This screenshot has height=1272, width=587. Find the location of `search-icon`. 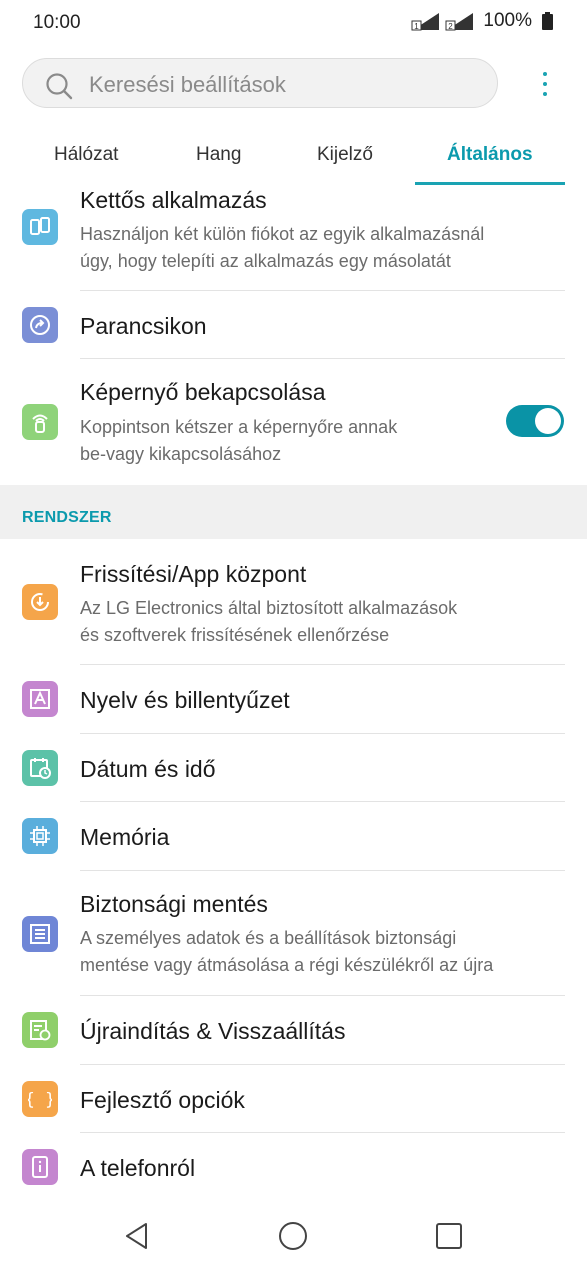

search-icon is located at coordinates (59, 88).